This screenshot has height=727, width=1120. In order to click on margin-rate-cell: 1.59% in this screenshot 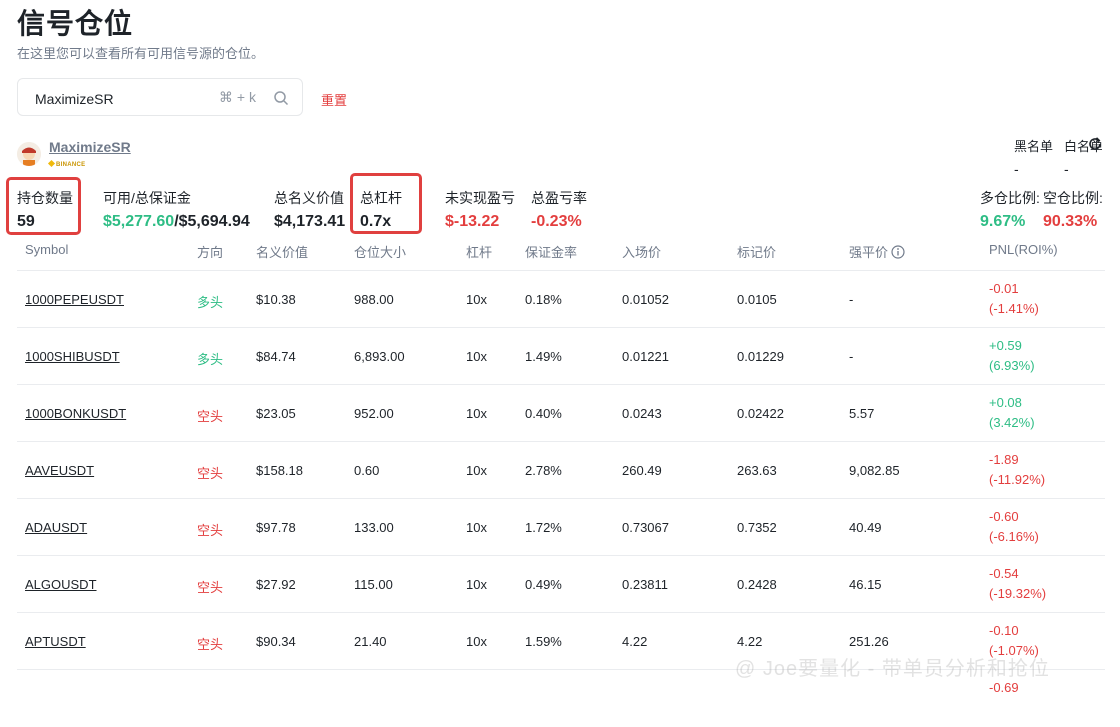, I will do `click(543, 641)`.